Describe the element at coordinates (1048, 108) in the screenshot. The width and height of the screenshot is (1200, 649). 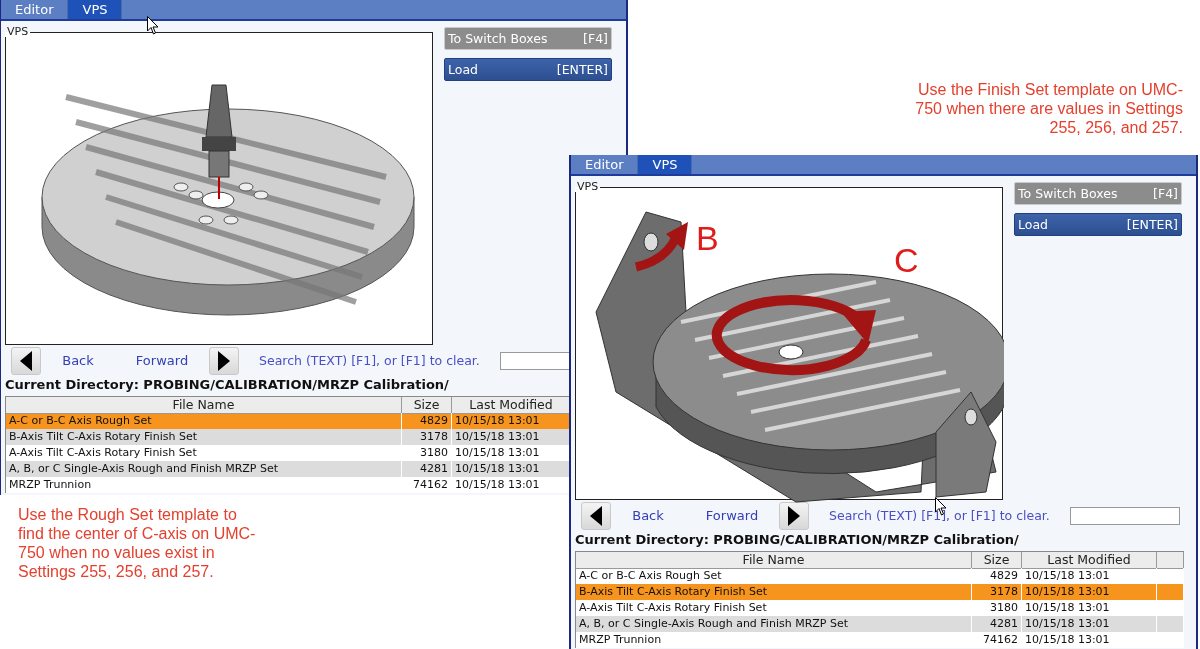
I see `annotation-text: Use the Finish Set template on UMC- 750 when there are values in Settings 255, 256, and 257.` at that location.